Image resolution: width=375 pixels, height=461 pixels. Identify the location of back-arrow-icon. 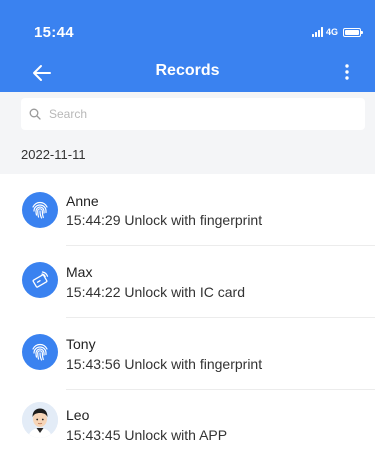
(42, 73).